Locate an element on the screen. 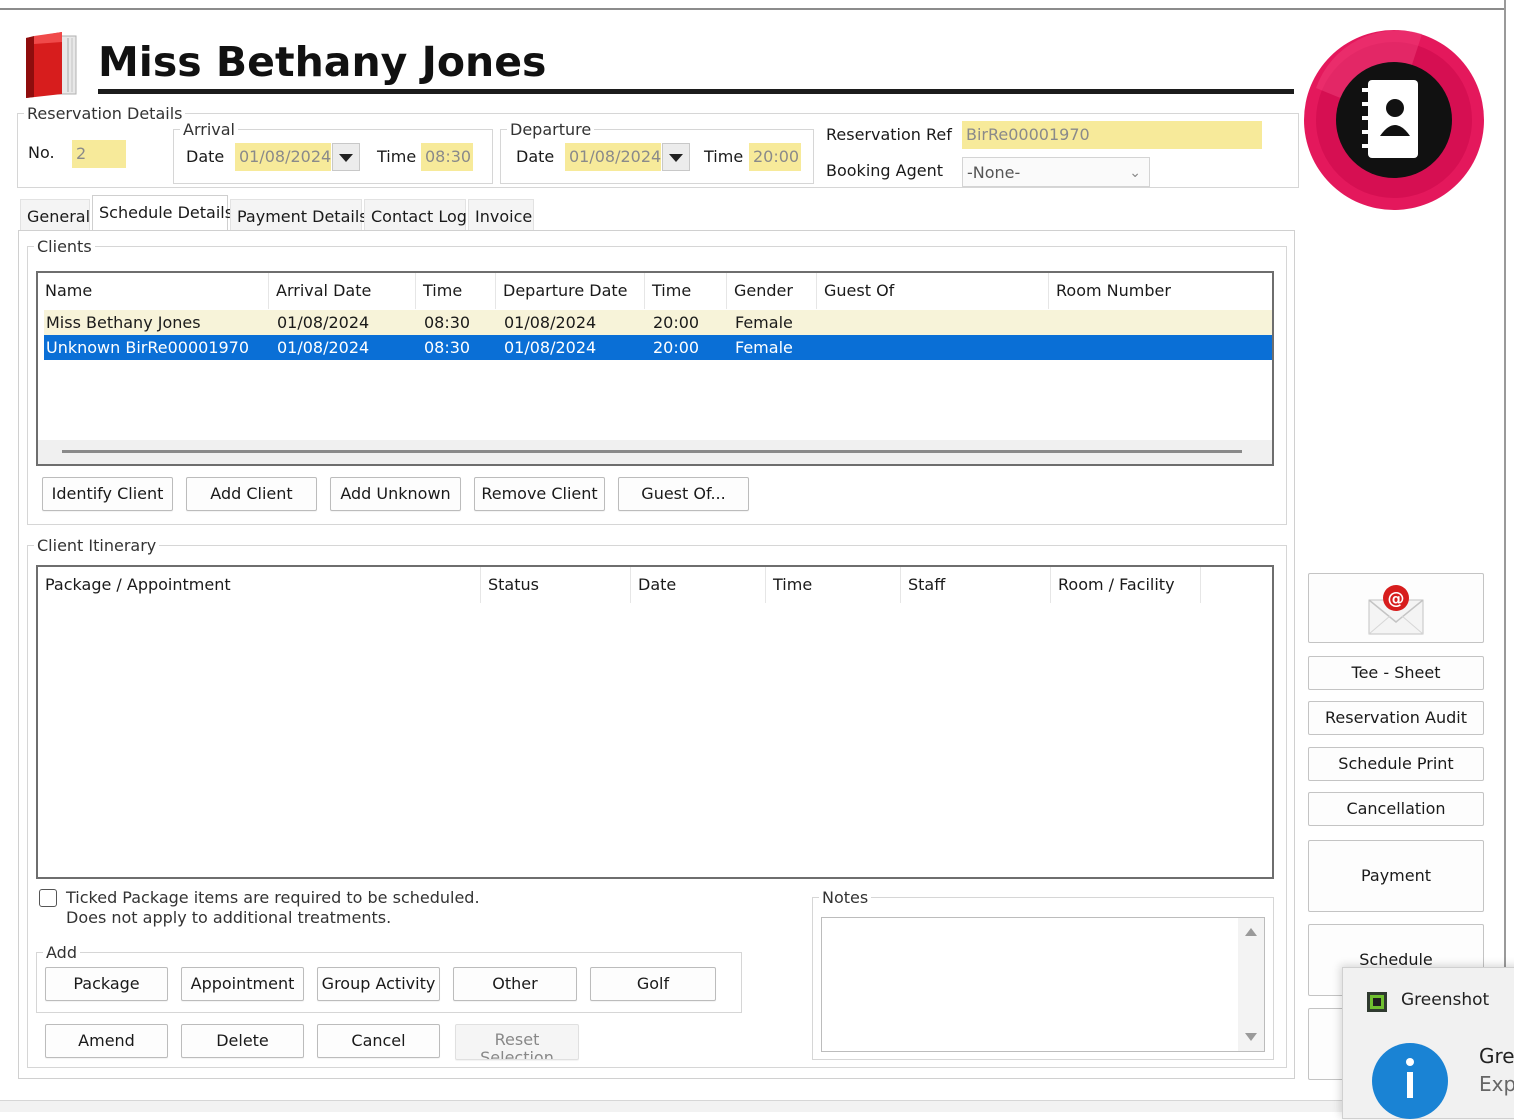 This screenshot has width=1514, height=1120. email-button: @ is located at coordinates (1396, 608).